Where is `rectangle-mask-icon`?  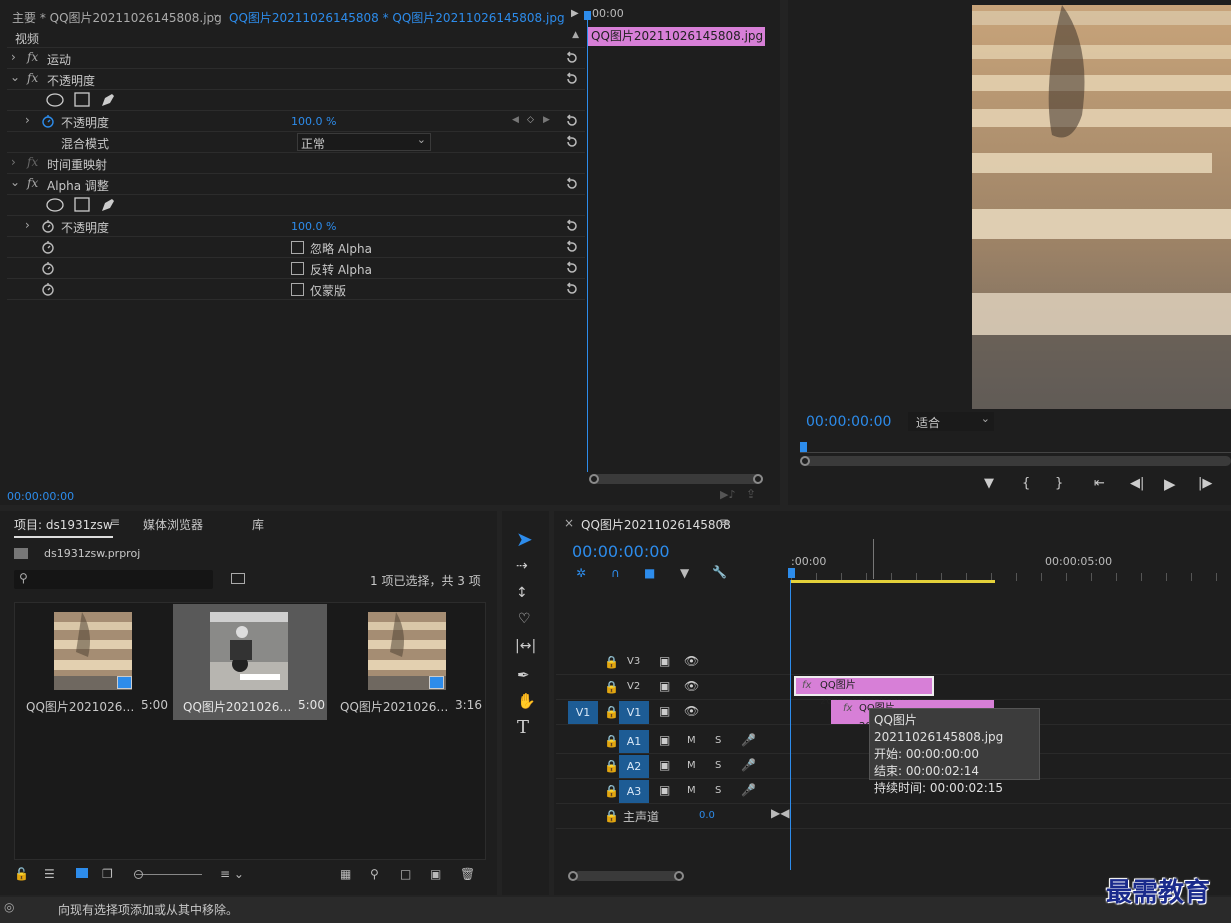 rectangle-mask-icon is located at coordinates (82, 99).